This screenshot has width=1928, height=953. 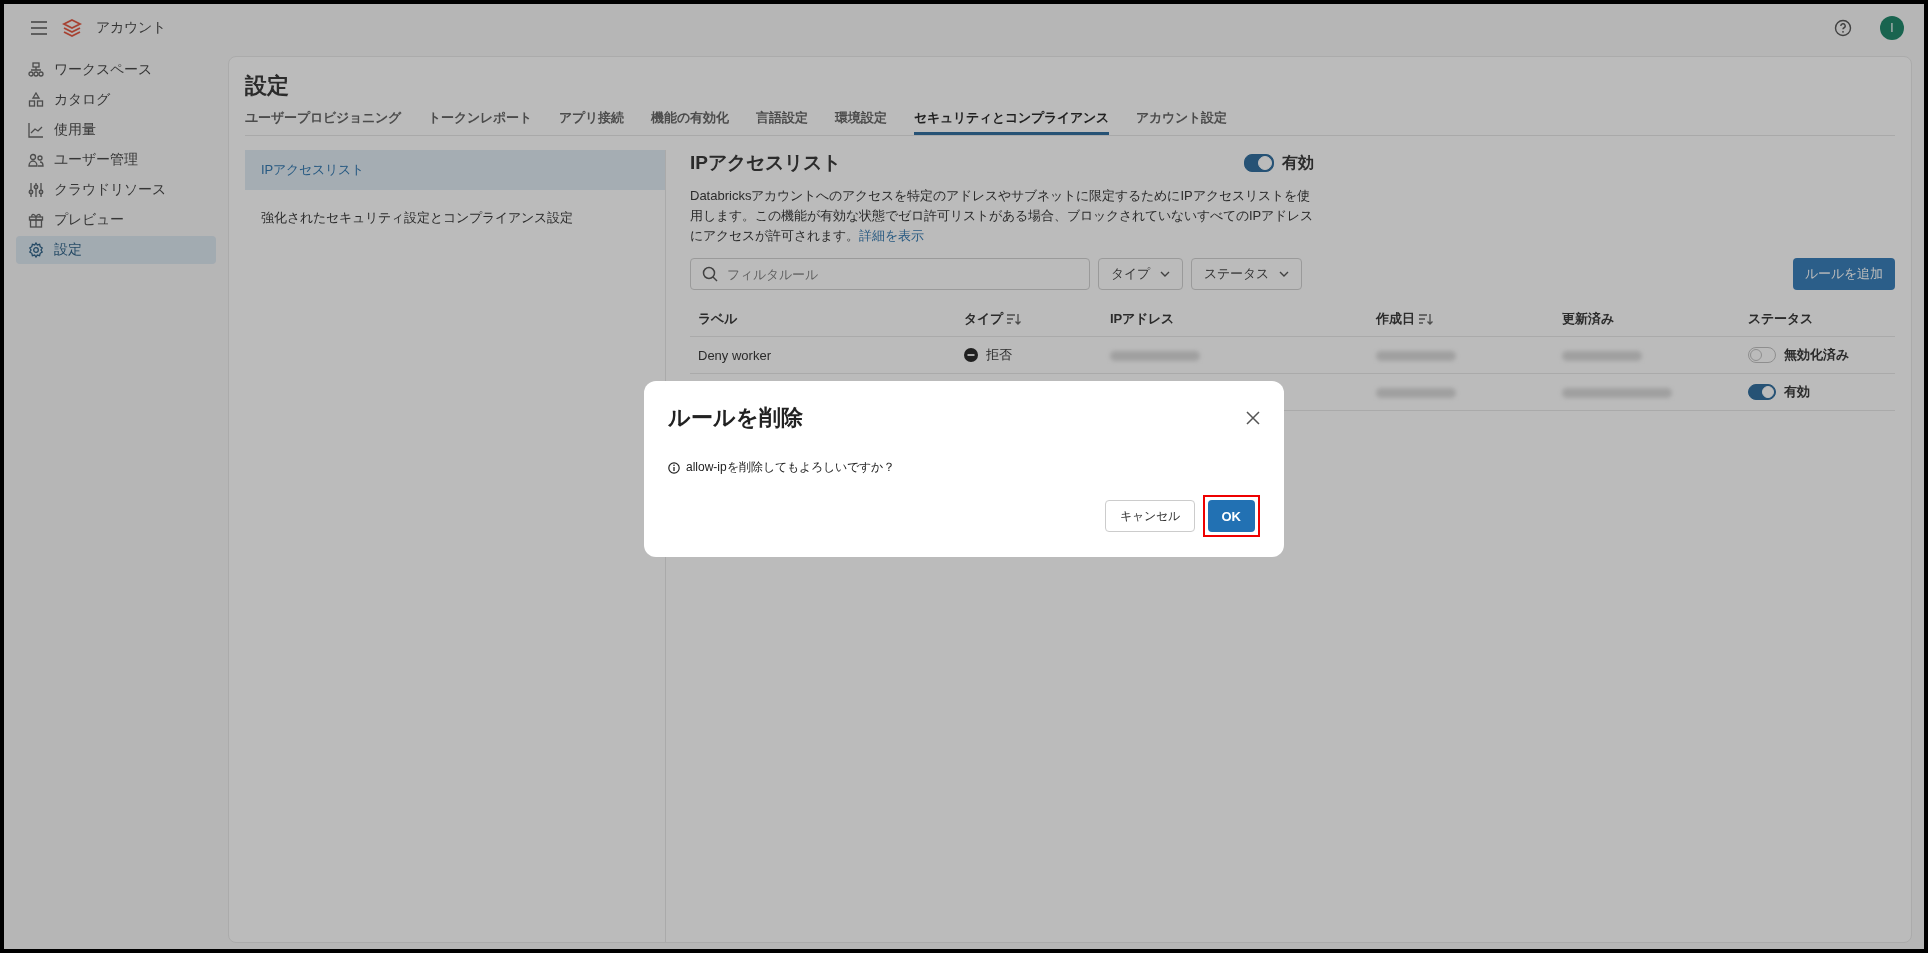 What do you see at coordinates (116, 190) in the screenshot?
I see `sidebar-item: クラウドリソース` at bounding box center [116, 190].